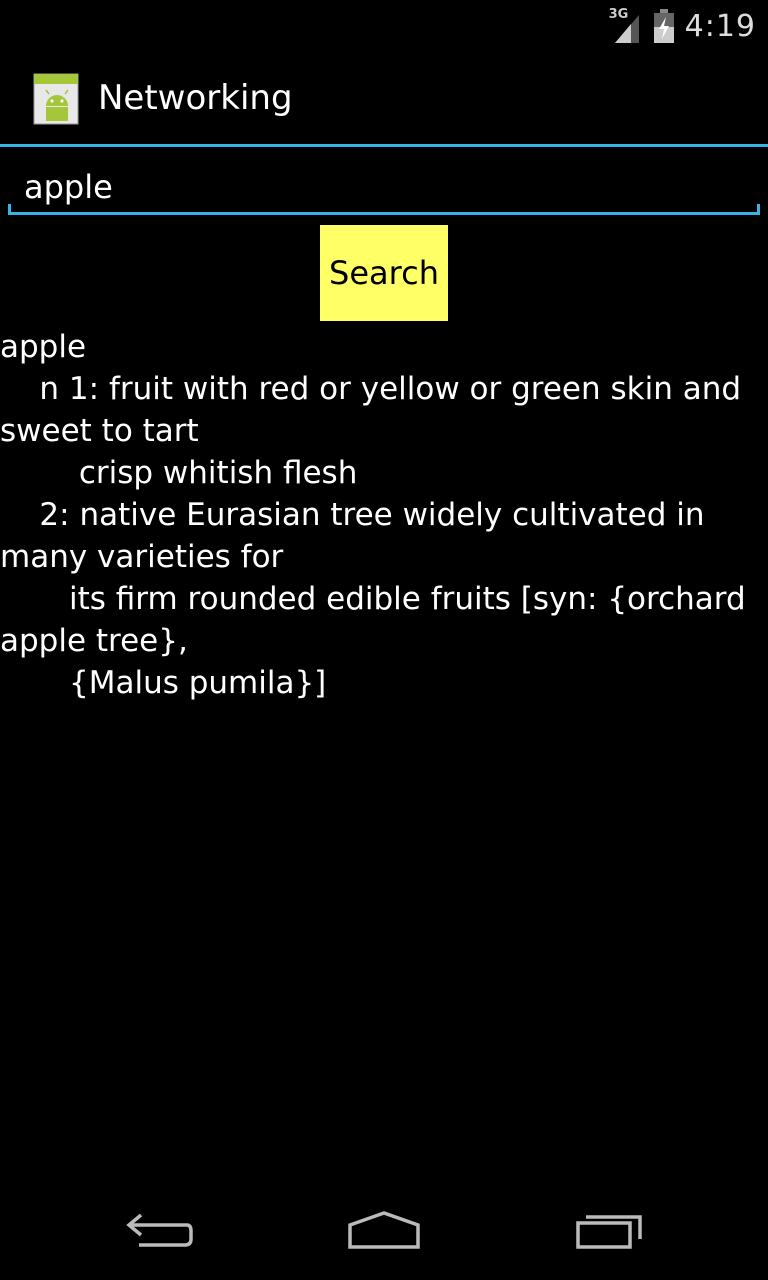  Describe the element at coordinates (384, 213) in the screenshot. I see `input-underline` at that location.